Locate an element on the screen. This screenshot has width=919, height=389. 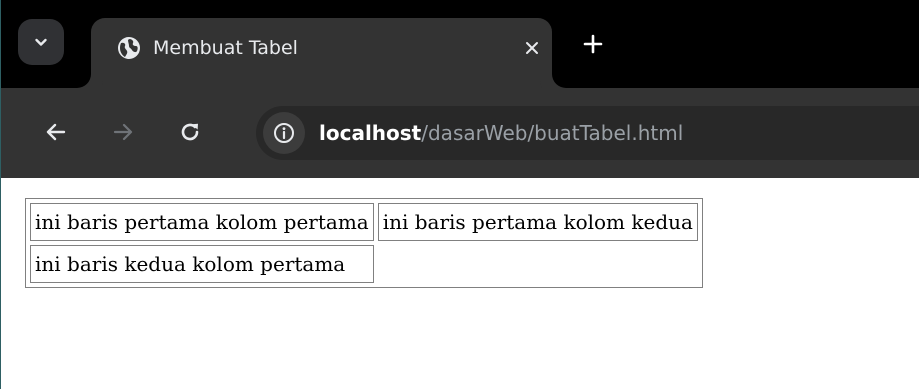
table-cell: ini baris pertama kolom pertama is located at coordinates (202, 222).